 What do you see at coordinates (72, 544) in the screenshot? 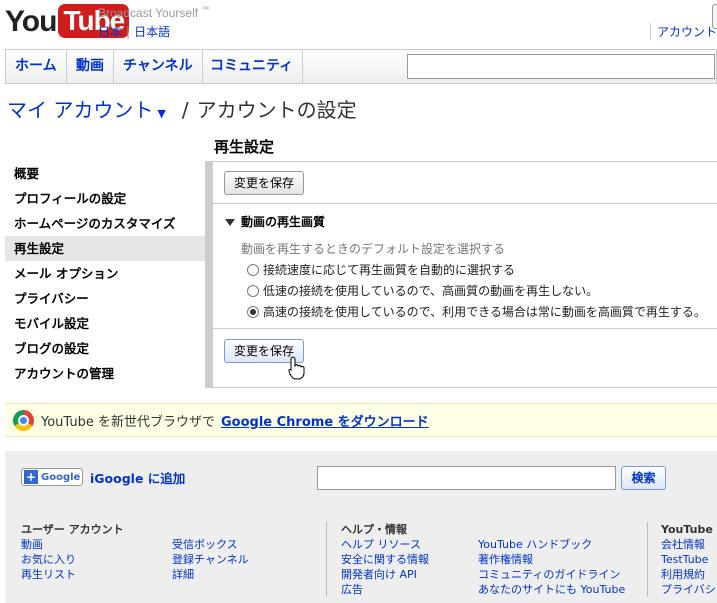
I see `footer-link: 動画` at bounding box center [72, 544].